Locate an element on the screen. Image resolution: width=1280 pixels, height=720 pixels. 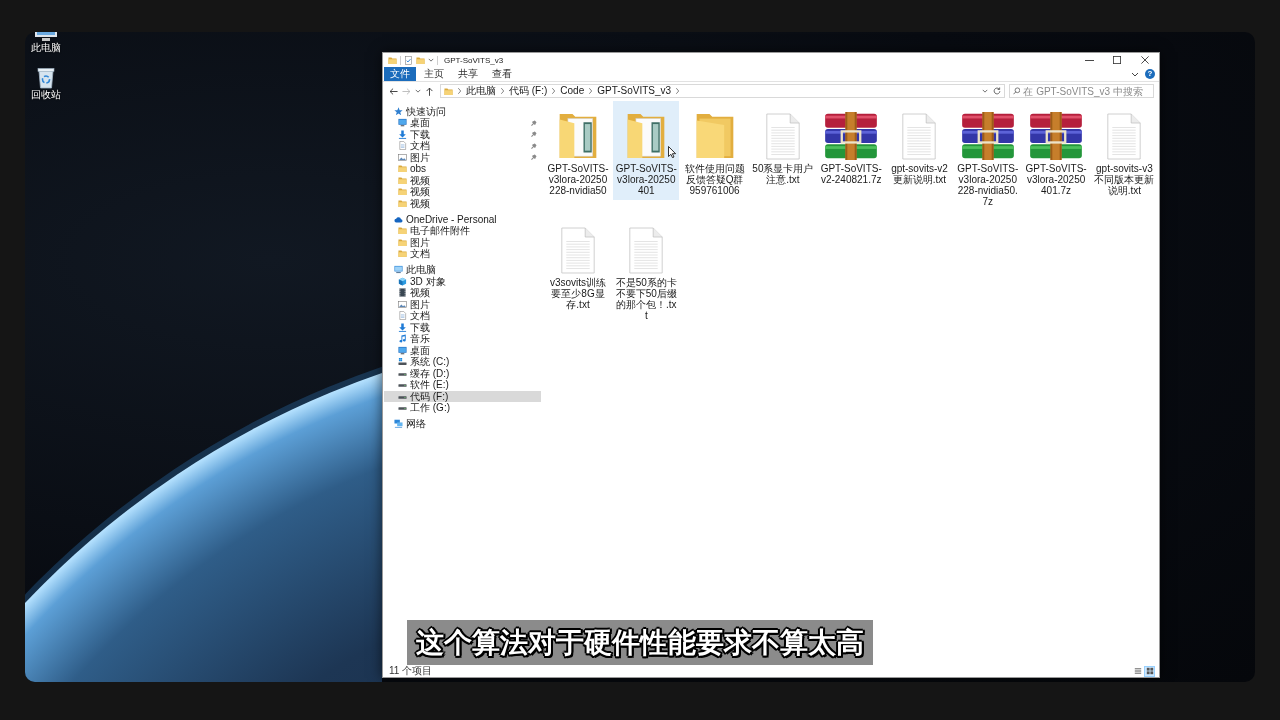
file-item: 50系显卡用户注意.txt is located at coordinates (782, 145).